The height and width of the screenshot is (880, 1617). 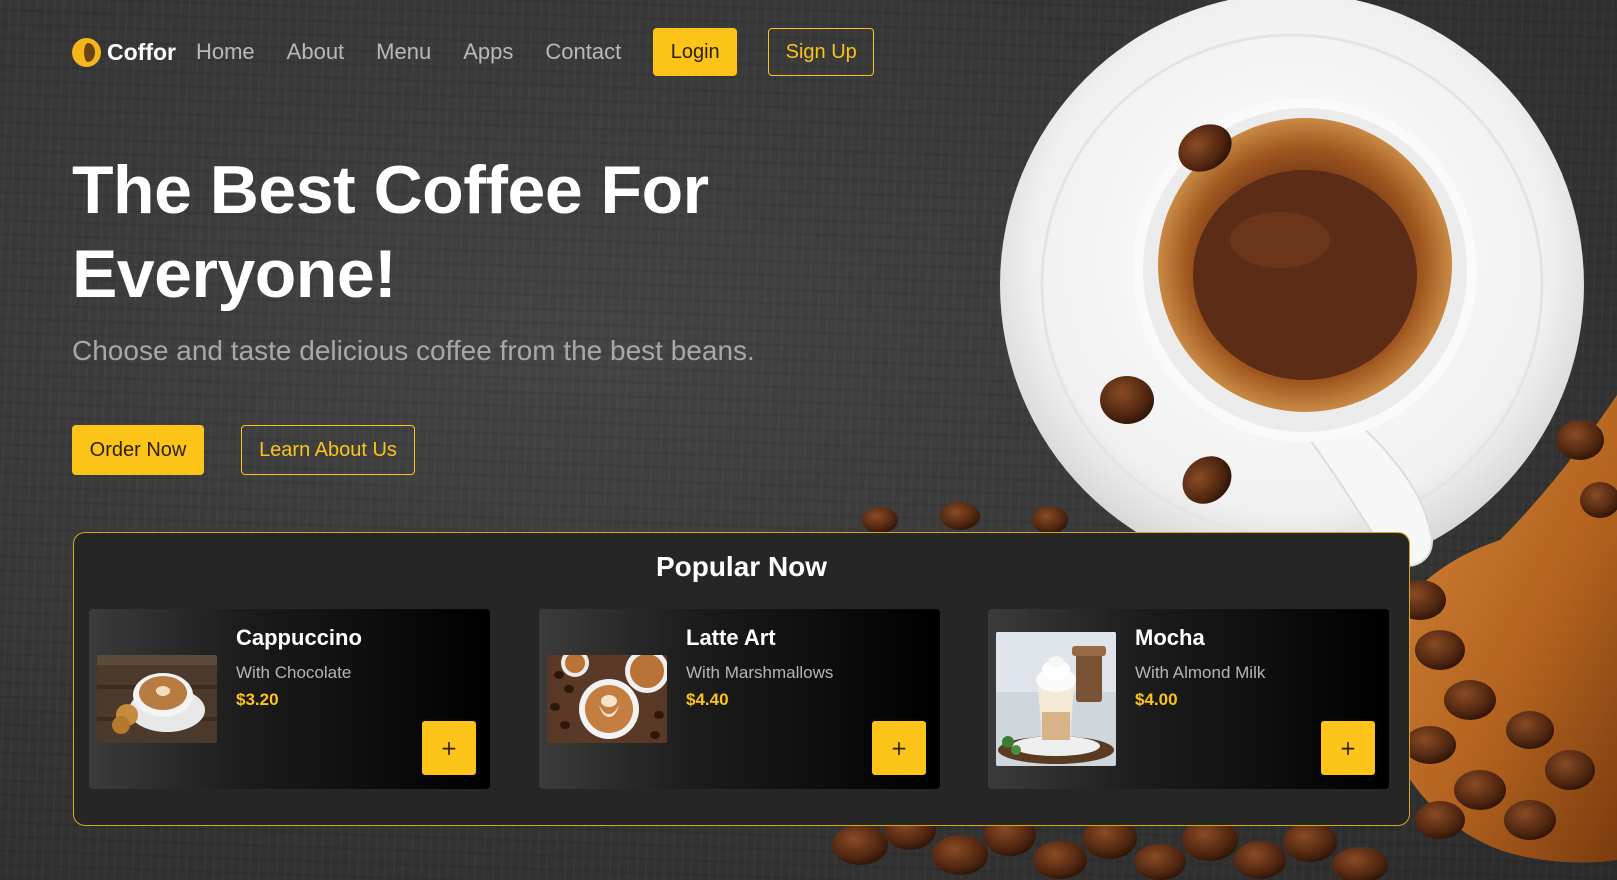 What do you see at coordinates (760, 672) in the screenshot?
I see `product-description: With Marshmallows` at bounding box center [760, 672].